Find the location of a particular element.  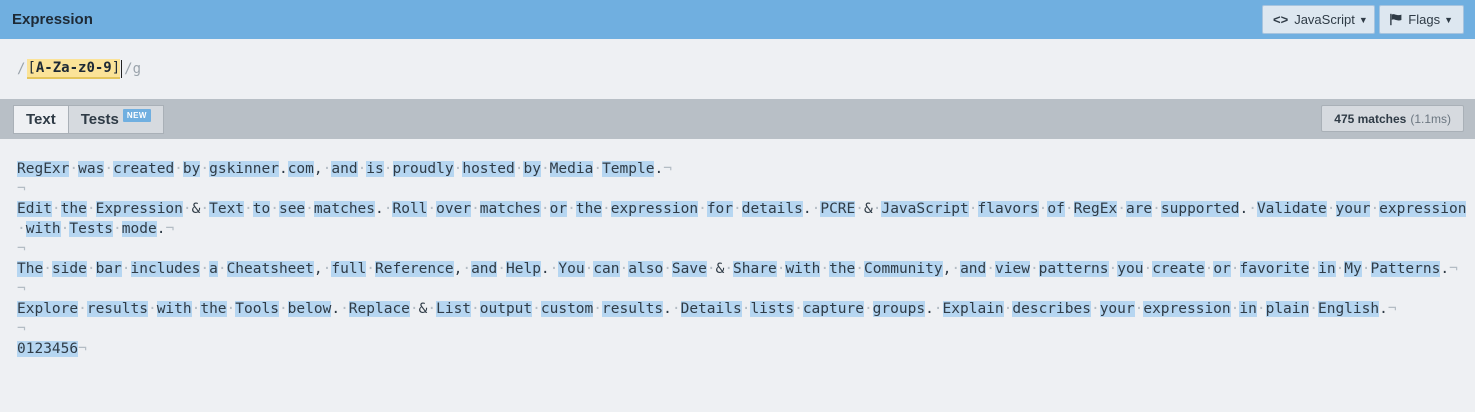

match-highlight: Validate is located at coordinates (1291, 209).